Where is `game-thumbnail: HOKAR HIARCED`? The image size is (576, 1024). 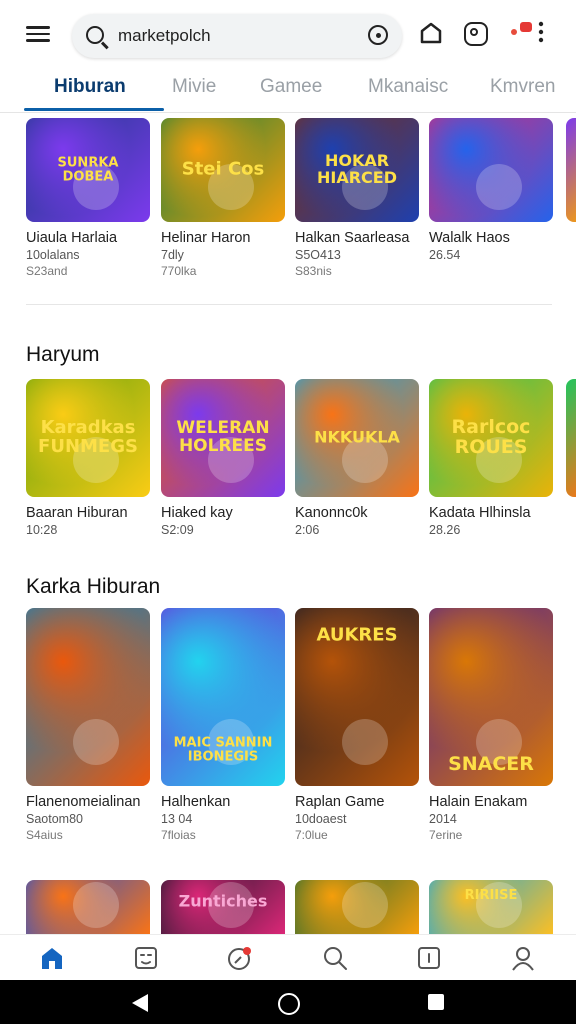 game-thumbnail: HOKAR HIARCED is located at coordinates (357, 170).